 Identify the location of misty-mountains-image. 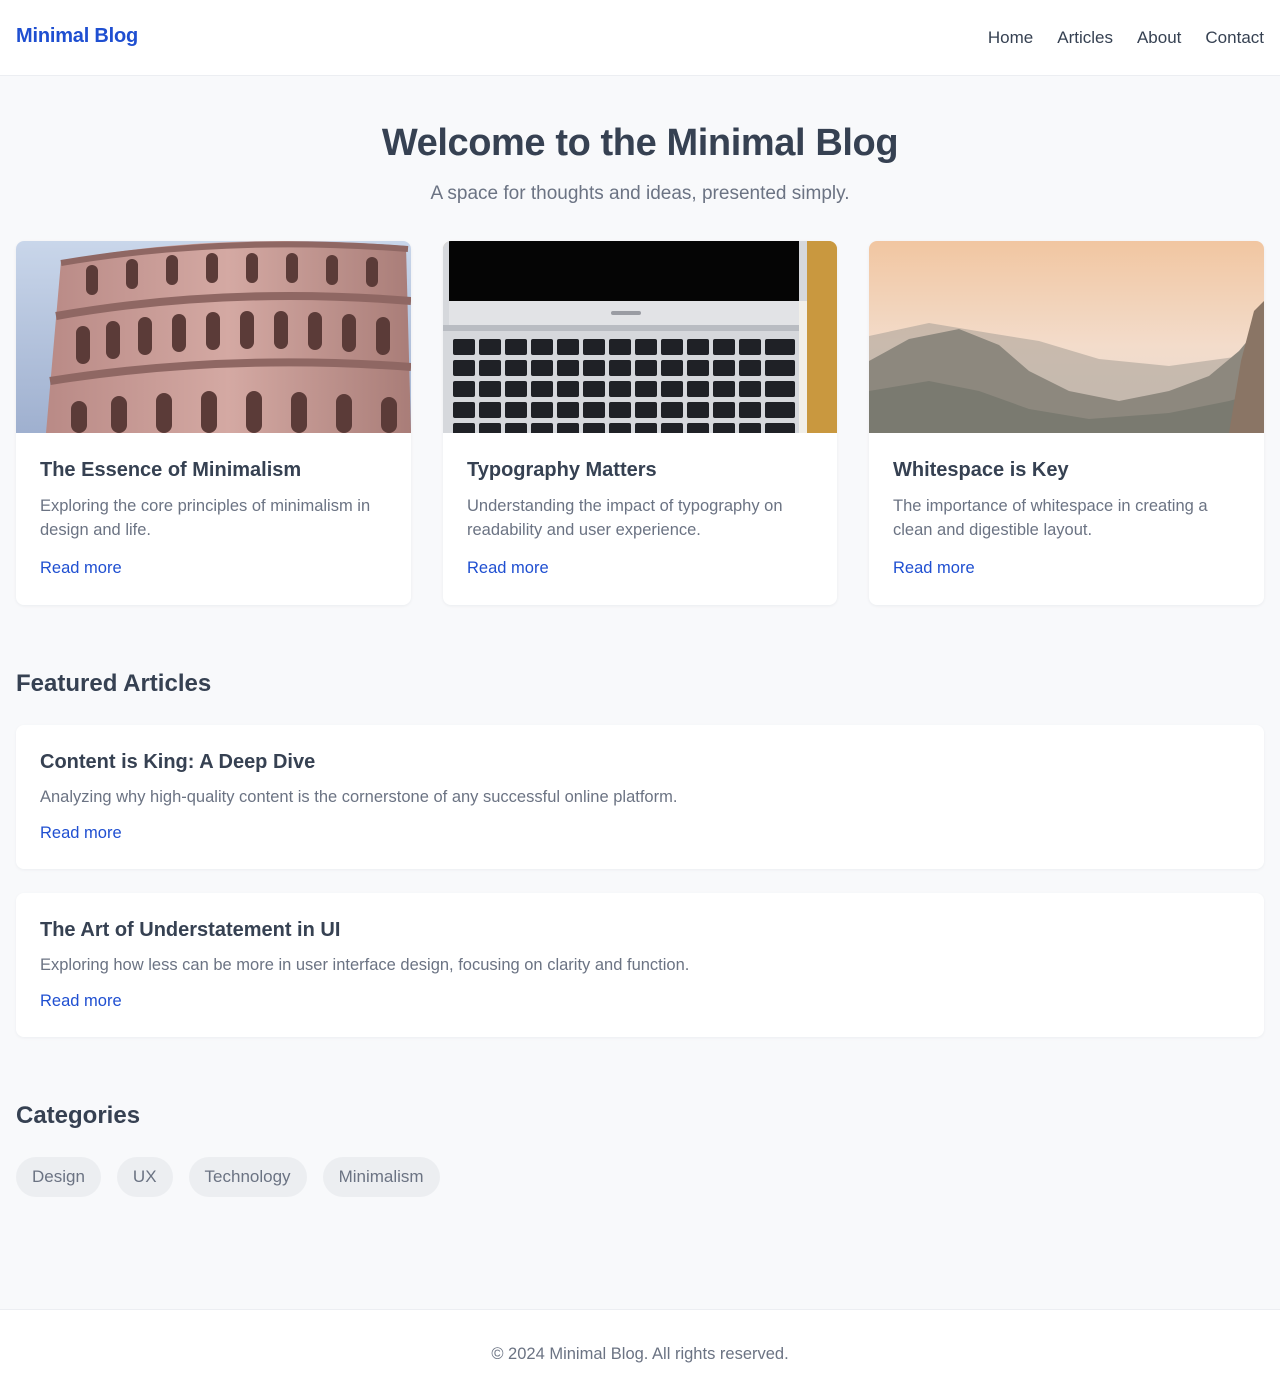
(1066, 337).